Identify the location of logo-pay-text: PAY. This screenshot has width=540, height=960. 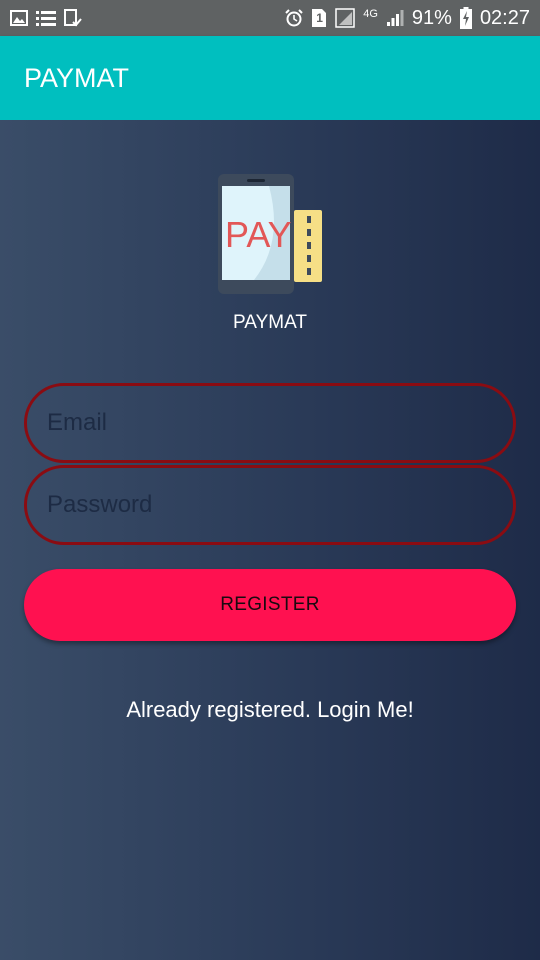
(258, 234).